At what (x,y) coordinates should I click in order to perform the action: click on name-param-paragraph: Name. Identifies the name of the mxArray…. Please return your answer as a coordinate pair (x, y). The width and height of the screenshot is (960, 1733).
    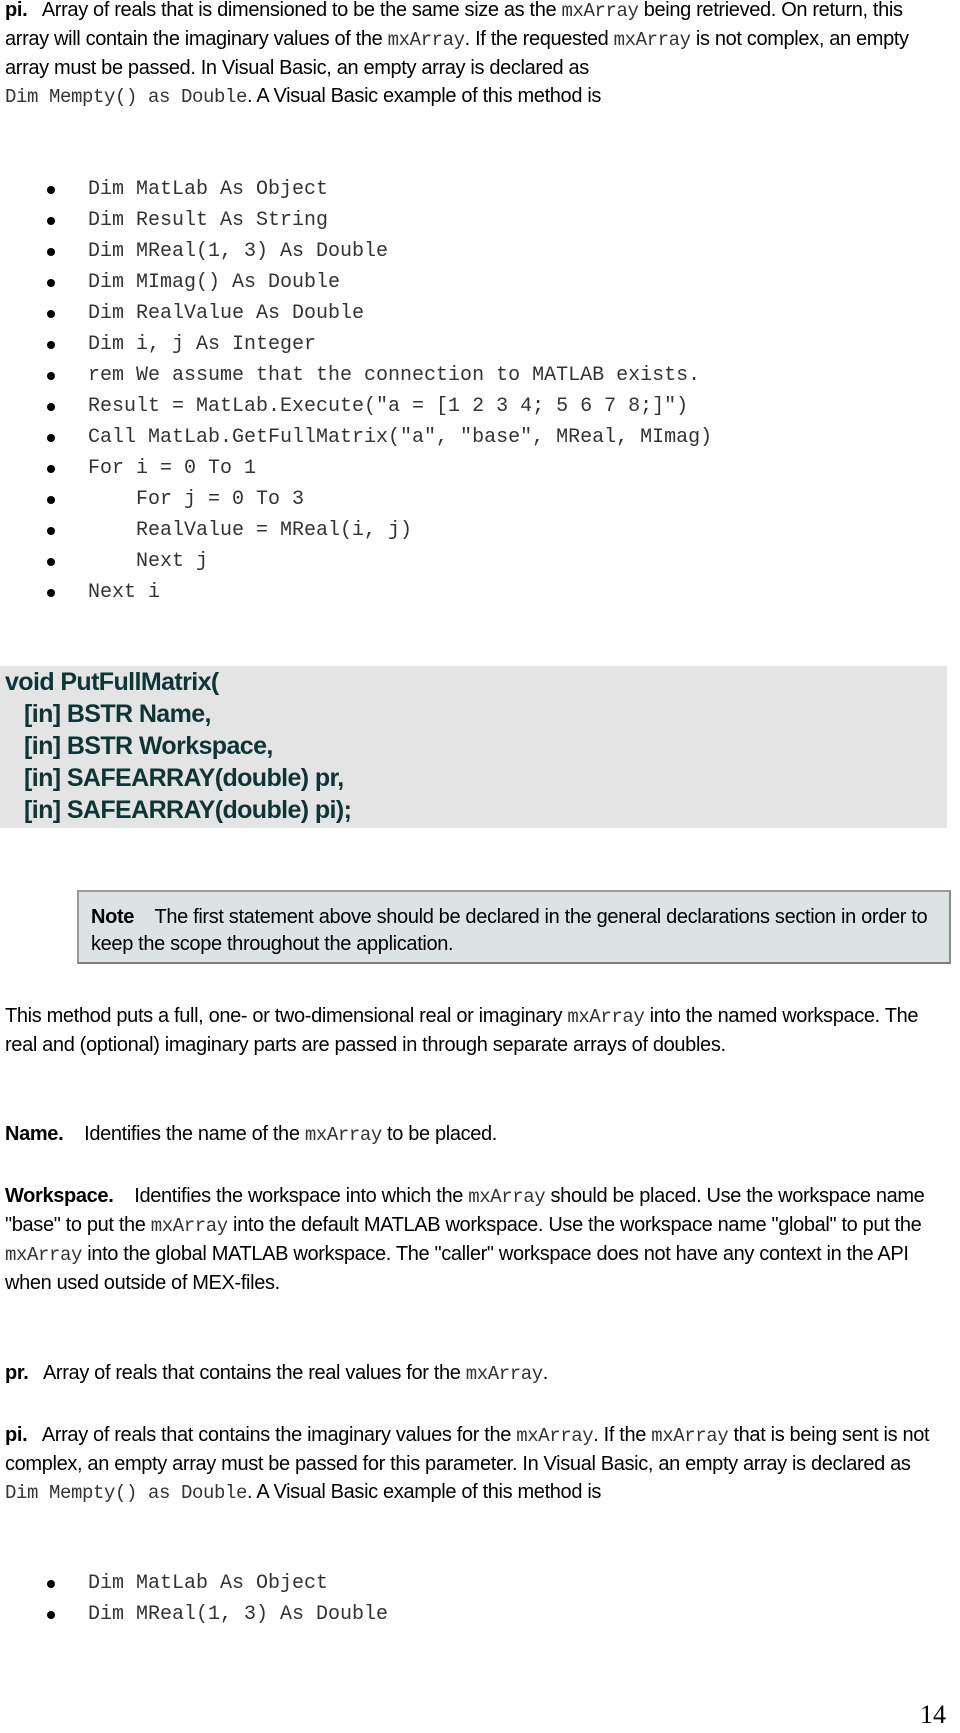
    Looking at the image, I should click on (251, 1134).